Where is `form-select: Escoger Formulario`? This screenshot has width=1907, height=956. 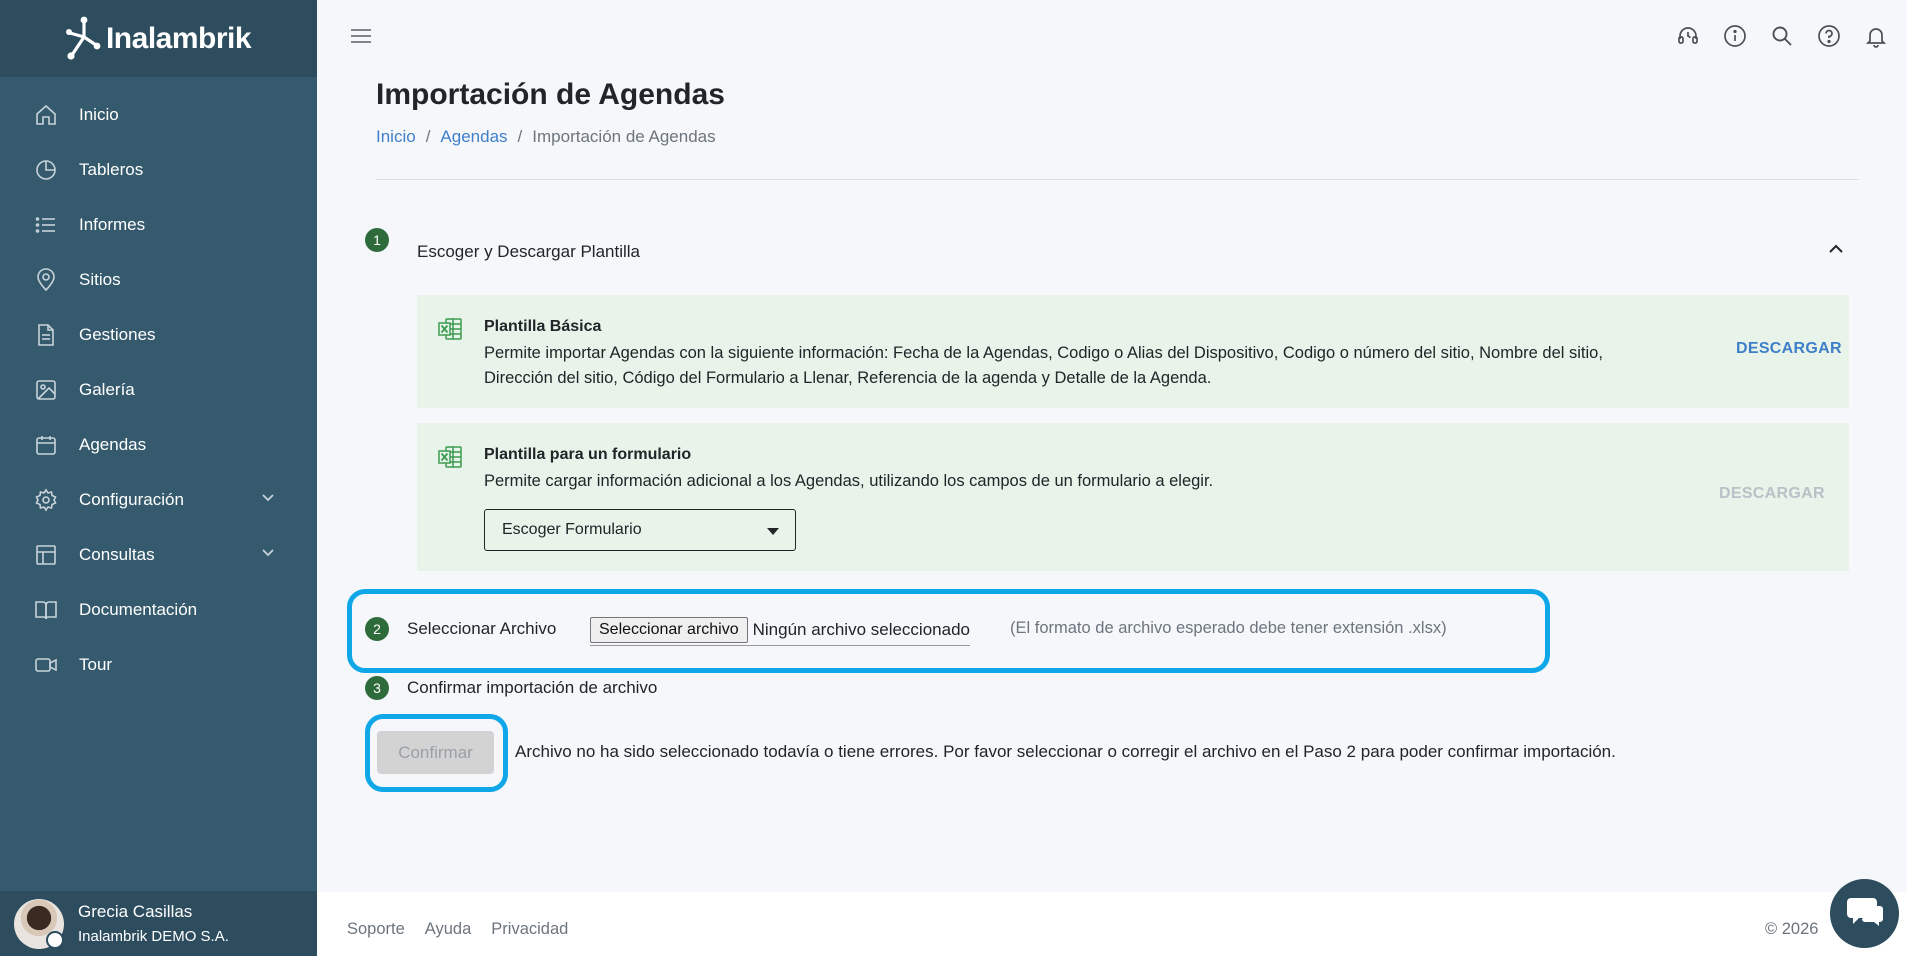
form-select: Escoger Formulario is located at coordinates (640, 530).